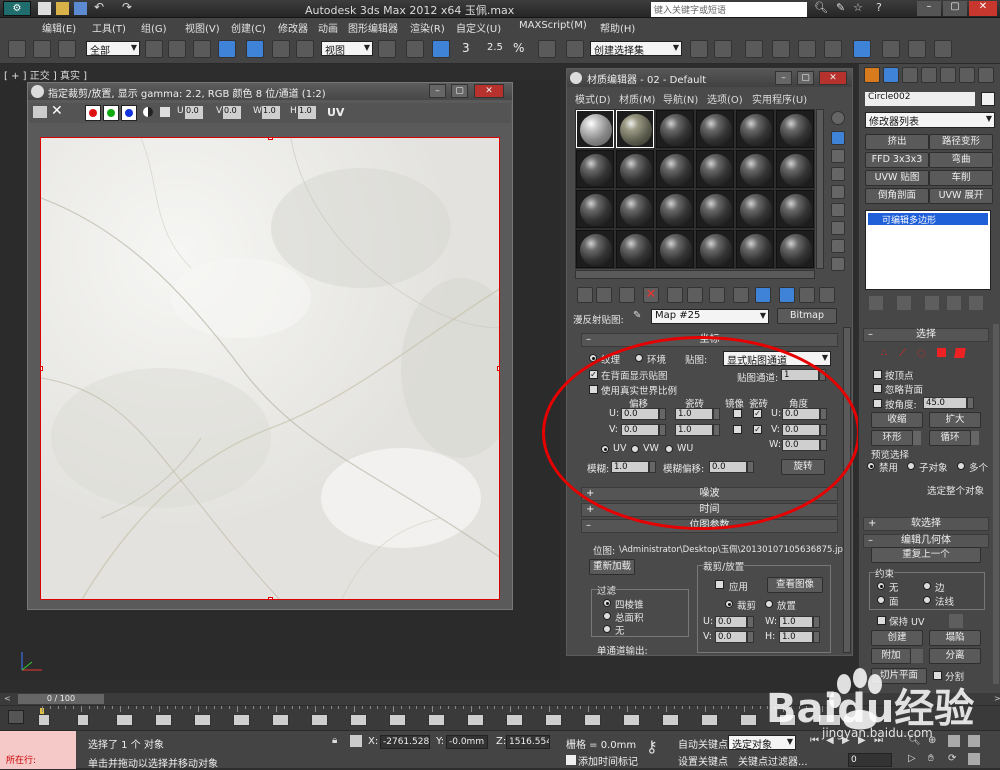 Image resolution: width=1000 pixels, height=770 pixels. I want to click on map-type-button: Bitmap, so click(807, 316).